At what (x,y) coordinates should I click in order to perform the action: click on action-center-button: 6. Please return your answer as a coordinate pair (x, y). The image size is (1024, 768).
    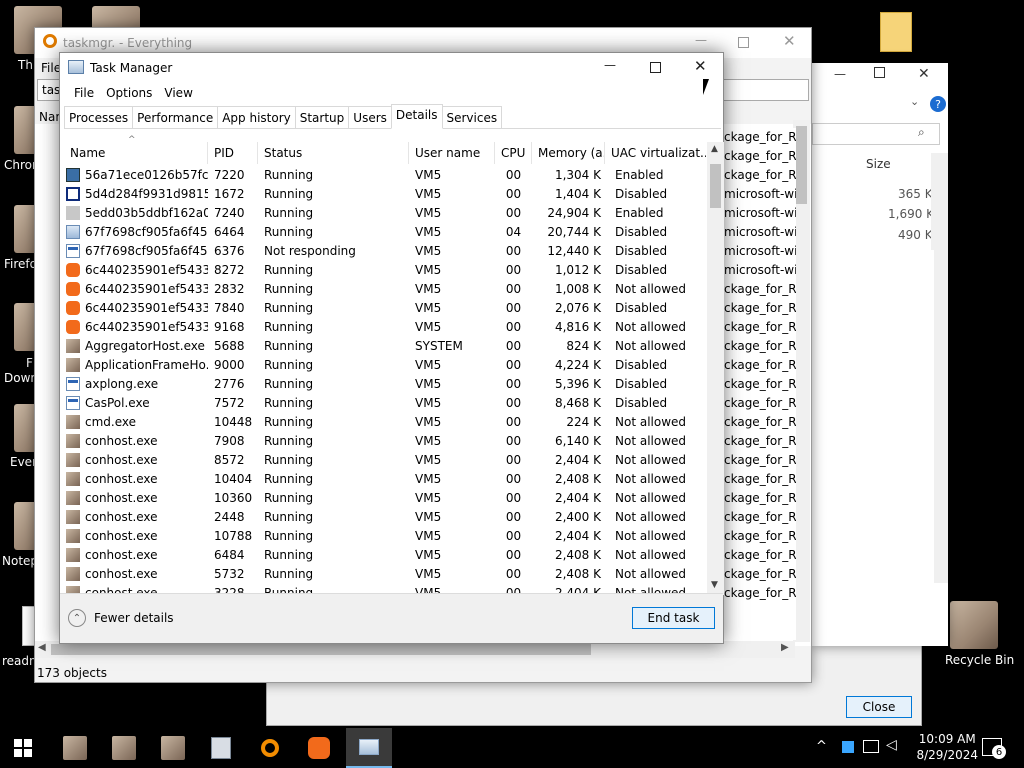
    Looking at the image, I should click on (994, 748).